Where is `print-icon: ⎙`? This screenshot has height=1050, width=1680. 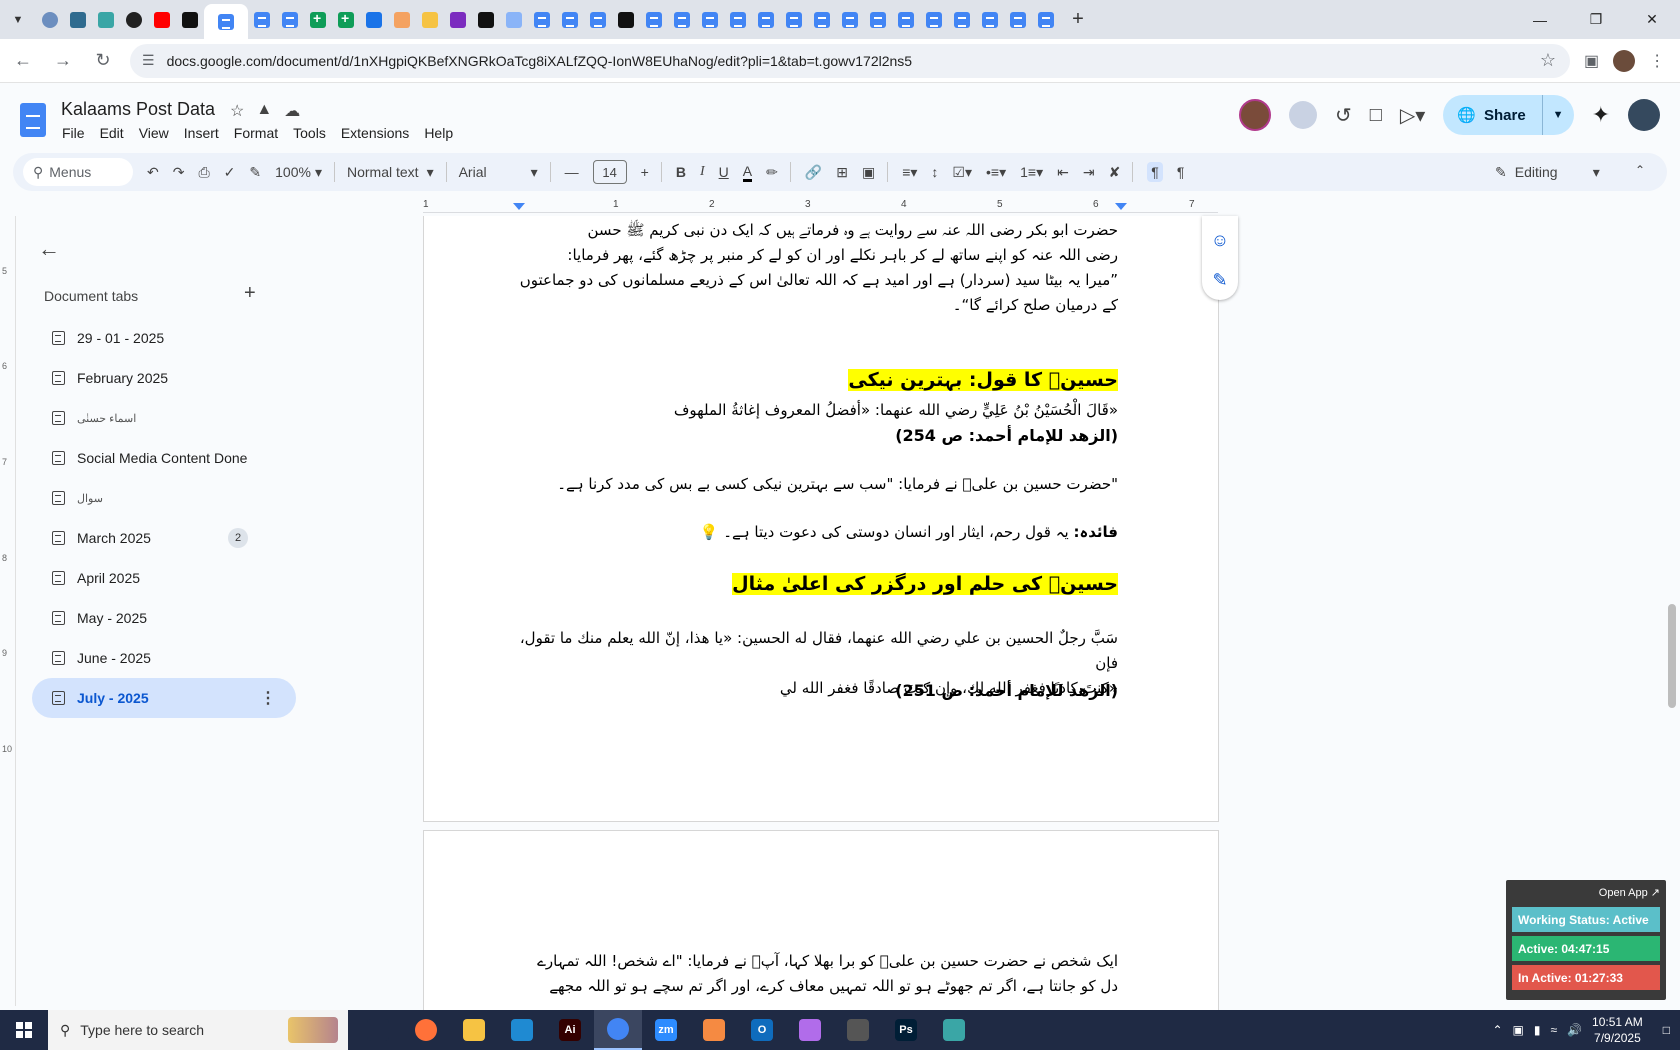 print-icon: ⎙ is located at coordinates (203, 172).